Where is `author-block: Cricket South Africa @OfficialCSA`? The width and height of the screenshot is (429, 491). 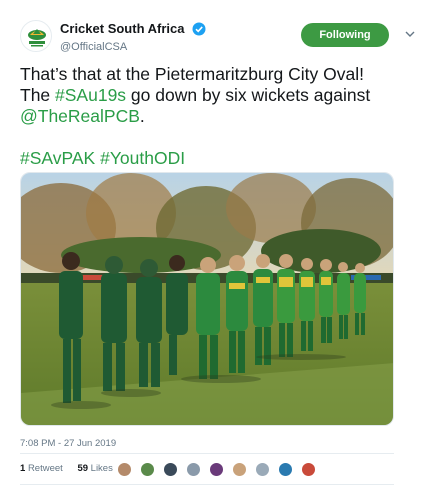 author-block: Cricket South Africa @OfficialCSA is located at coordinates (133, 36).